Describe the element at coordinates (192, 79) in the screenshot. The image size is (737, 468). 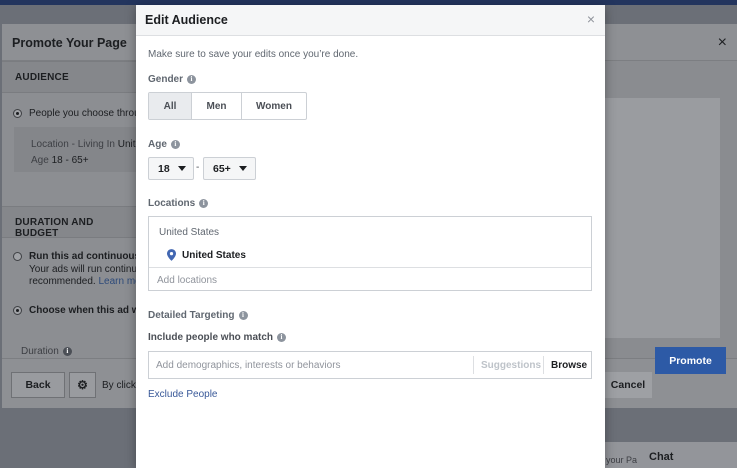
I see `gender-info-icon: i` at that location.